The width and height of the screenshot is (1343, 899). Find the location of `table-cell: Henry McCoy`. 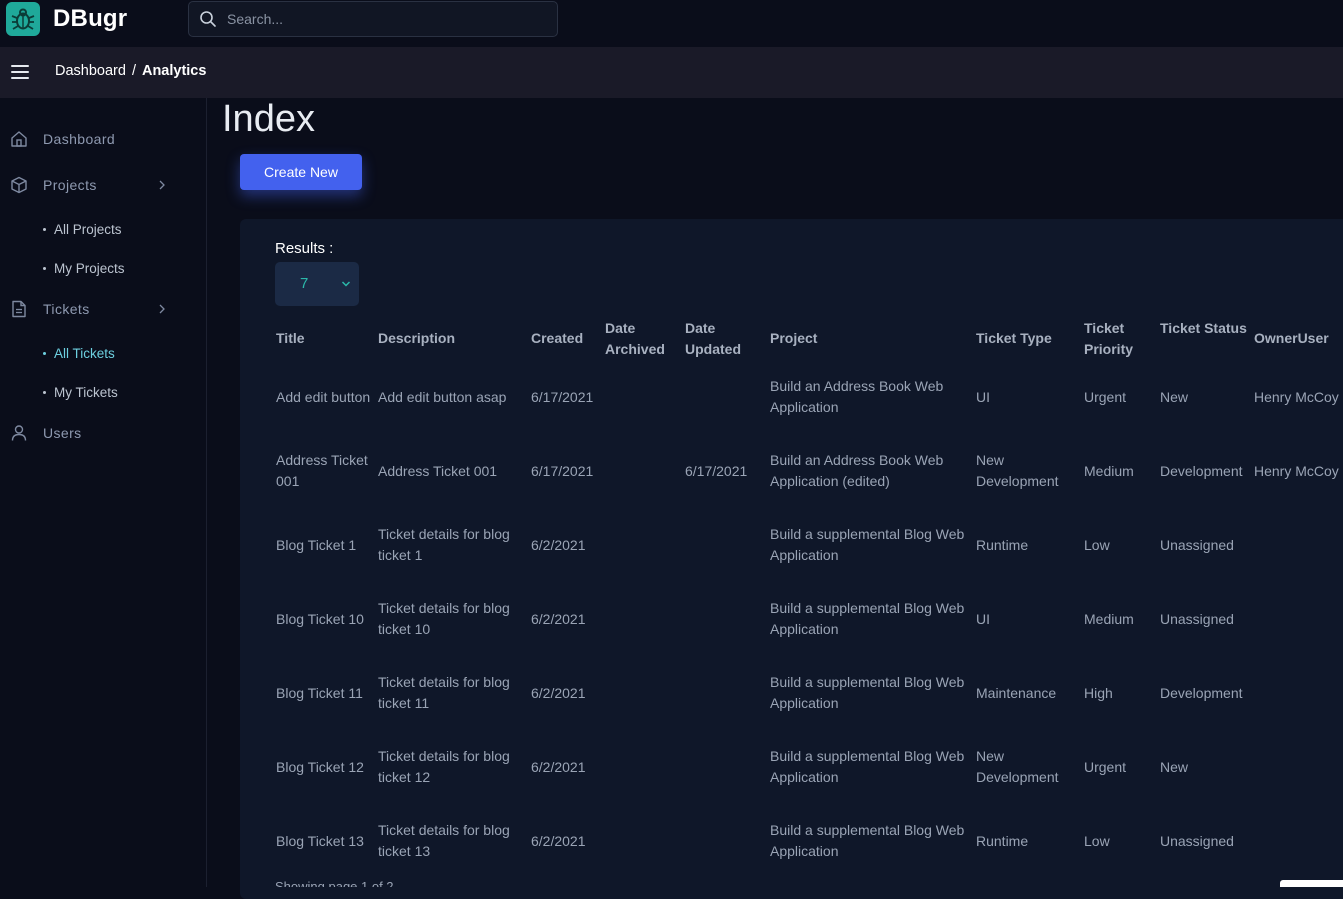

table-cell: Henry McCoy is located at coordinates (1296, 396).